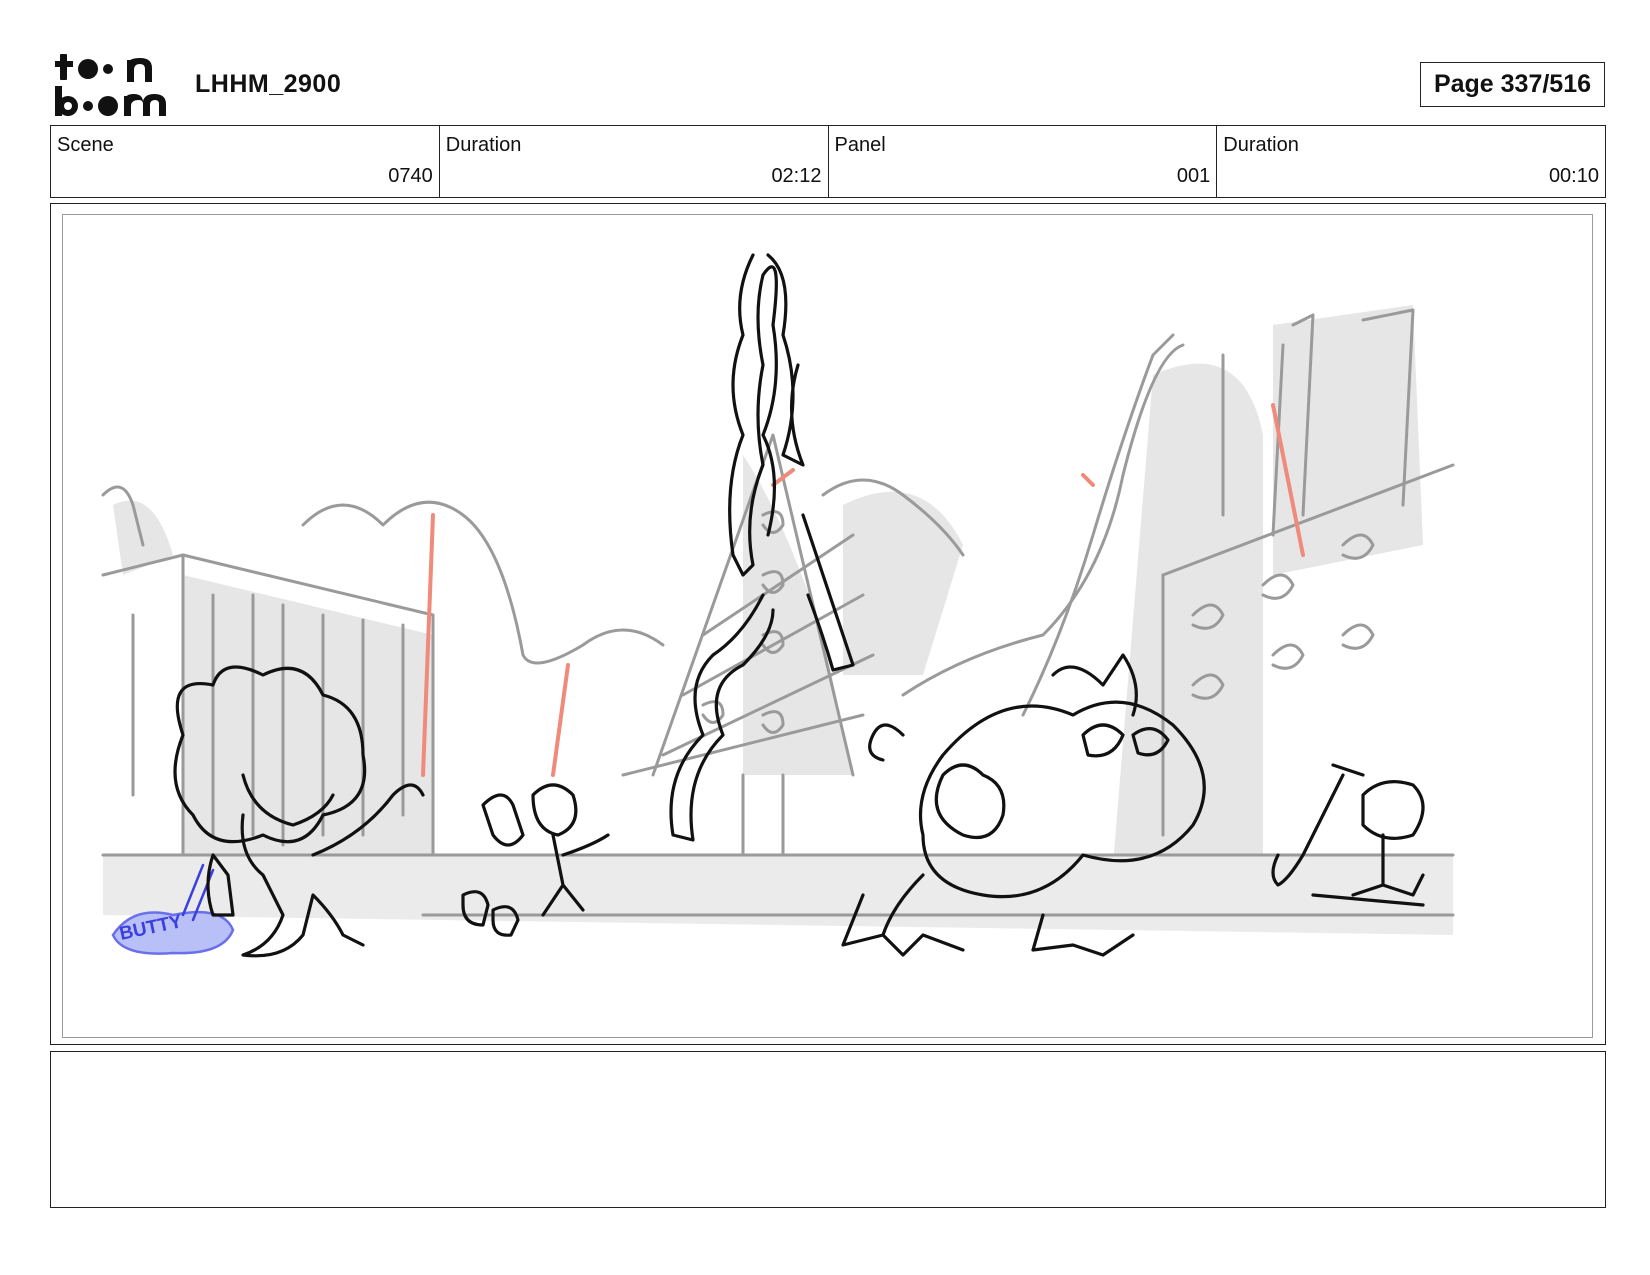 The height and width of the screenshot is (1275, 1650). What do you see at coordinates (1261, 145) in the screenshot?
I see `panel-duration-label: Duration` at bounding box center [1261, 145].